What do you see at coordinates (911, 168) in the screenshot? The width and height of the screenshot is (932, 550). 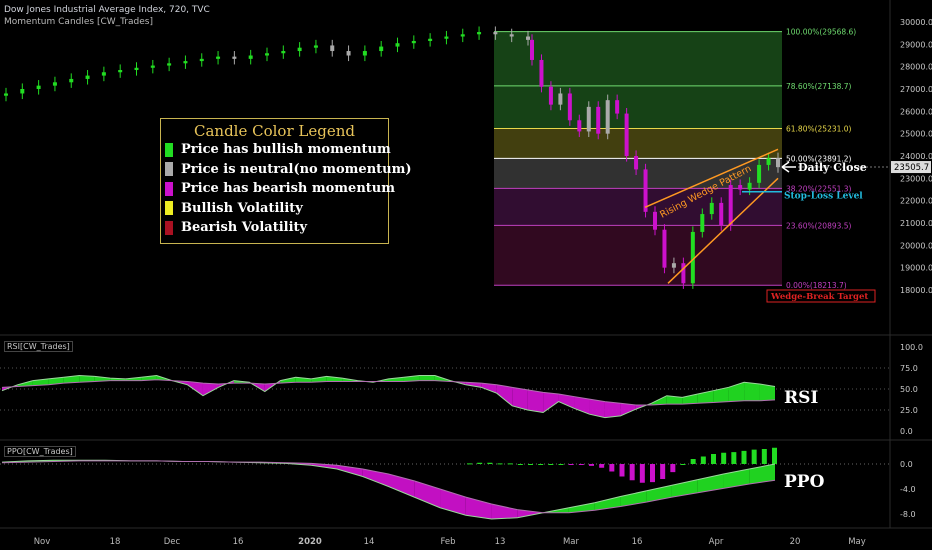 I see `current-price-label: 23505.7` at bounding box center [911, 168].